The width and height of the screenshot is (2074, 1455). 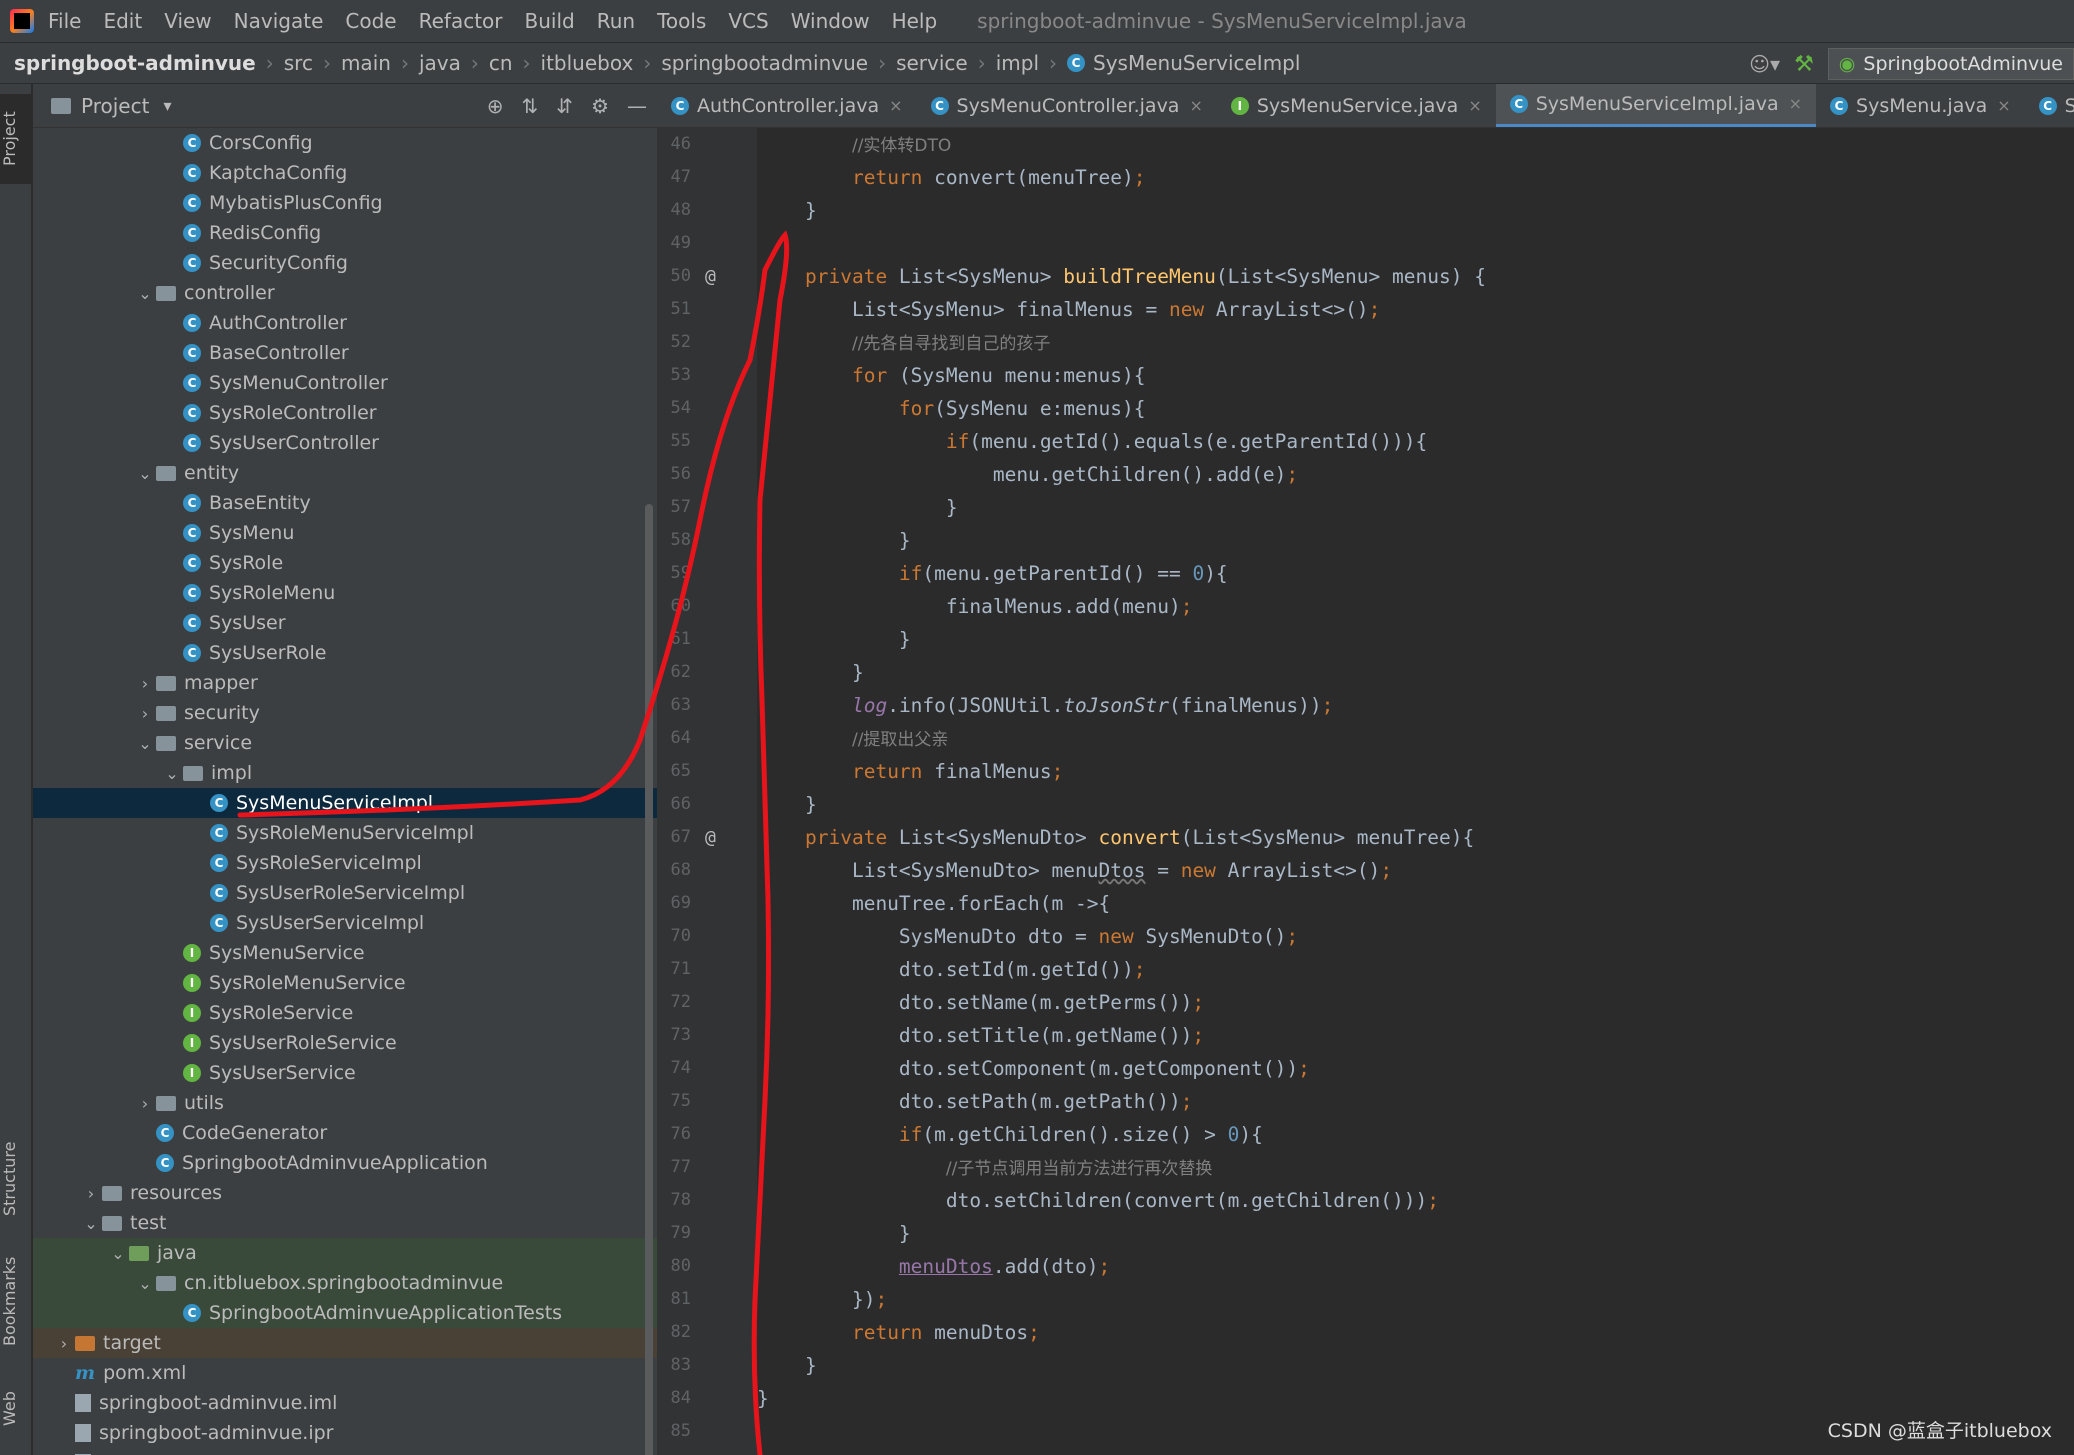 What do you see at coordinates (345, 1373) in the screenshot?
I see `tree-item: m pom.xml` at bounding box center [345, 1373].